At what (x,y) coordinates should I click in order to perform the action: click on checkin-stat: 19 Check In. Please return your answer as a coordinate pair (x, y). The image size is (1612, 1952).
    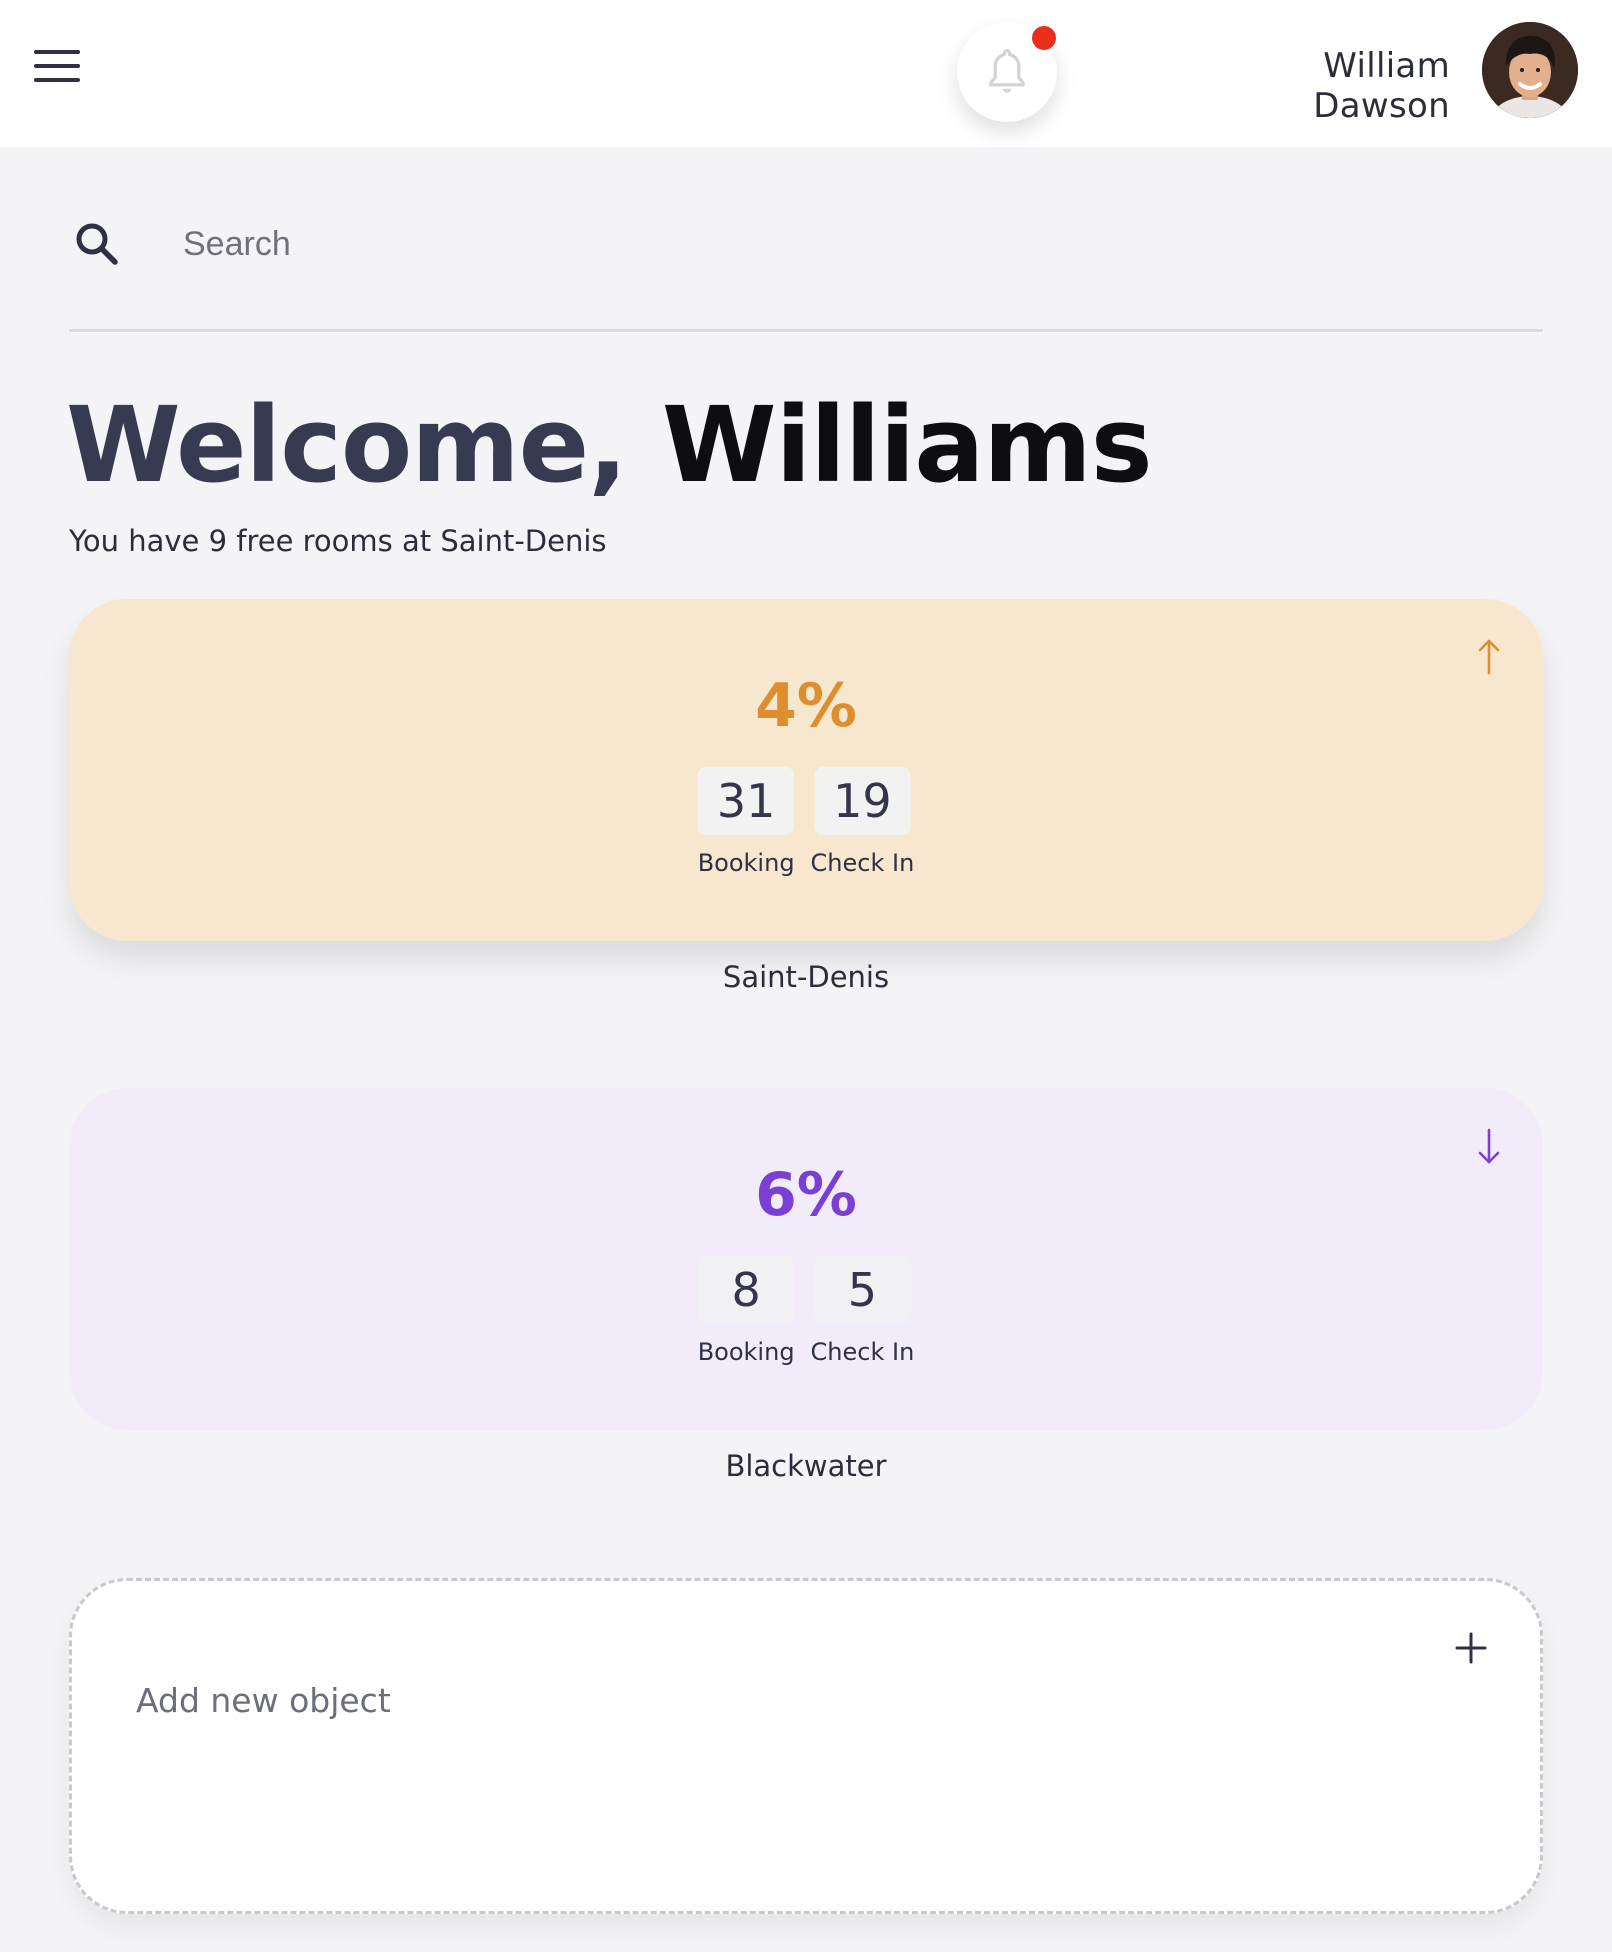
    Looking at the image, I should click on (862, 822).